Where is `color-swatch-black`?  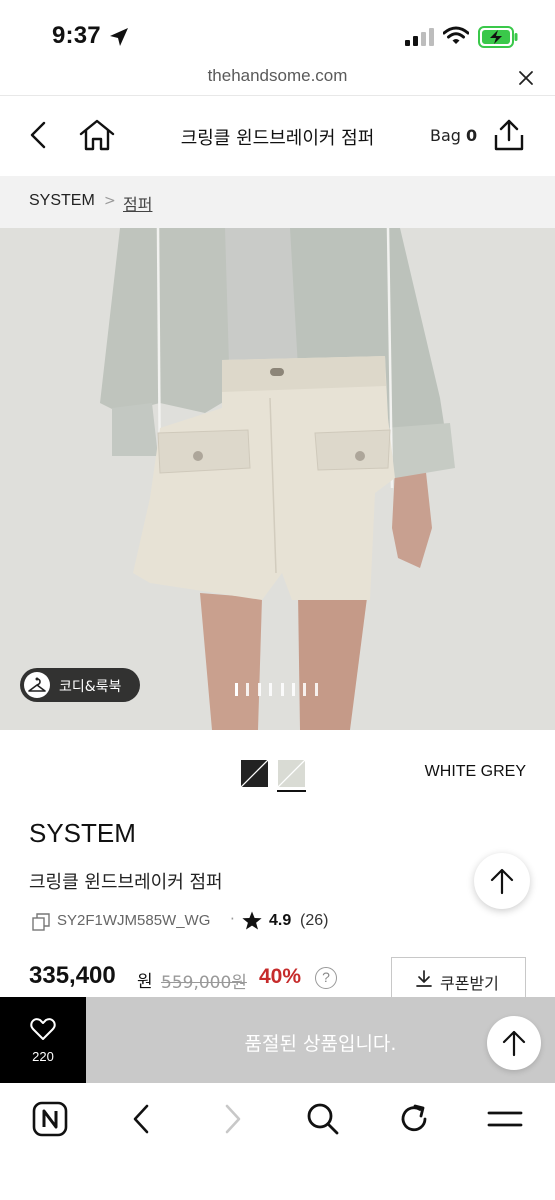 color-swatch-black is located at coordinates (254, 773).